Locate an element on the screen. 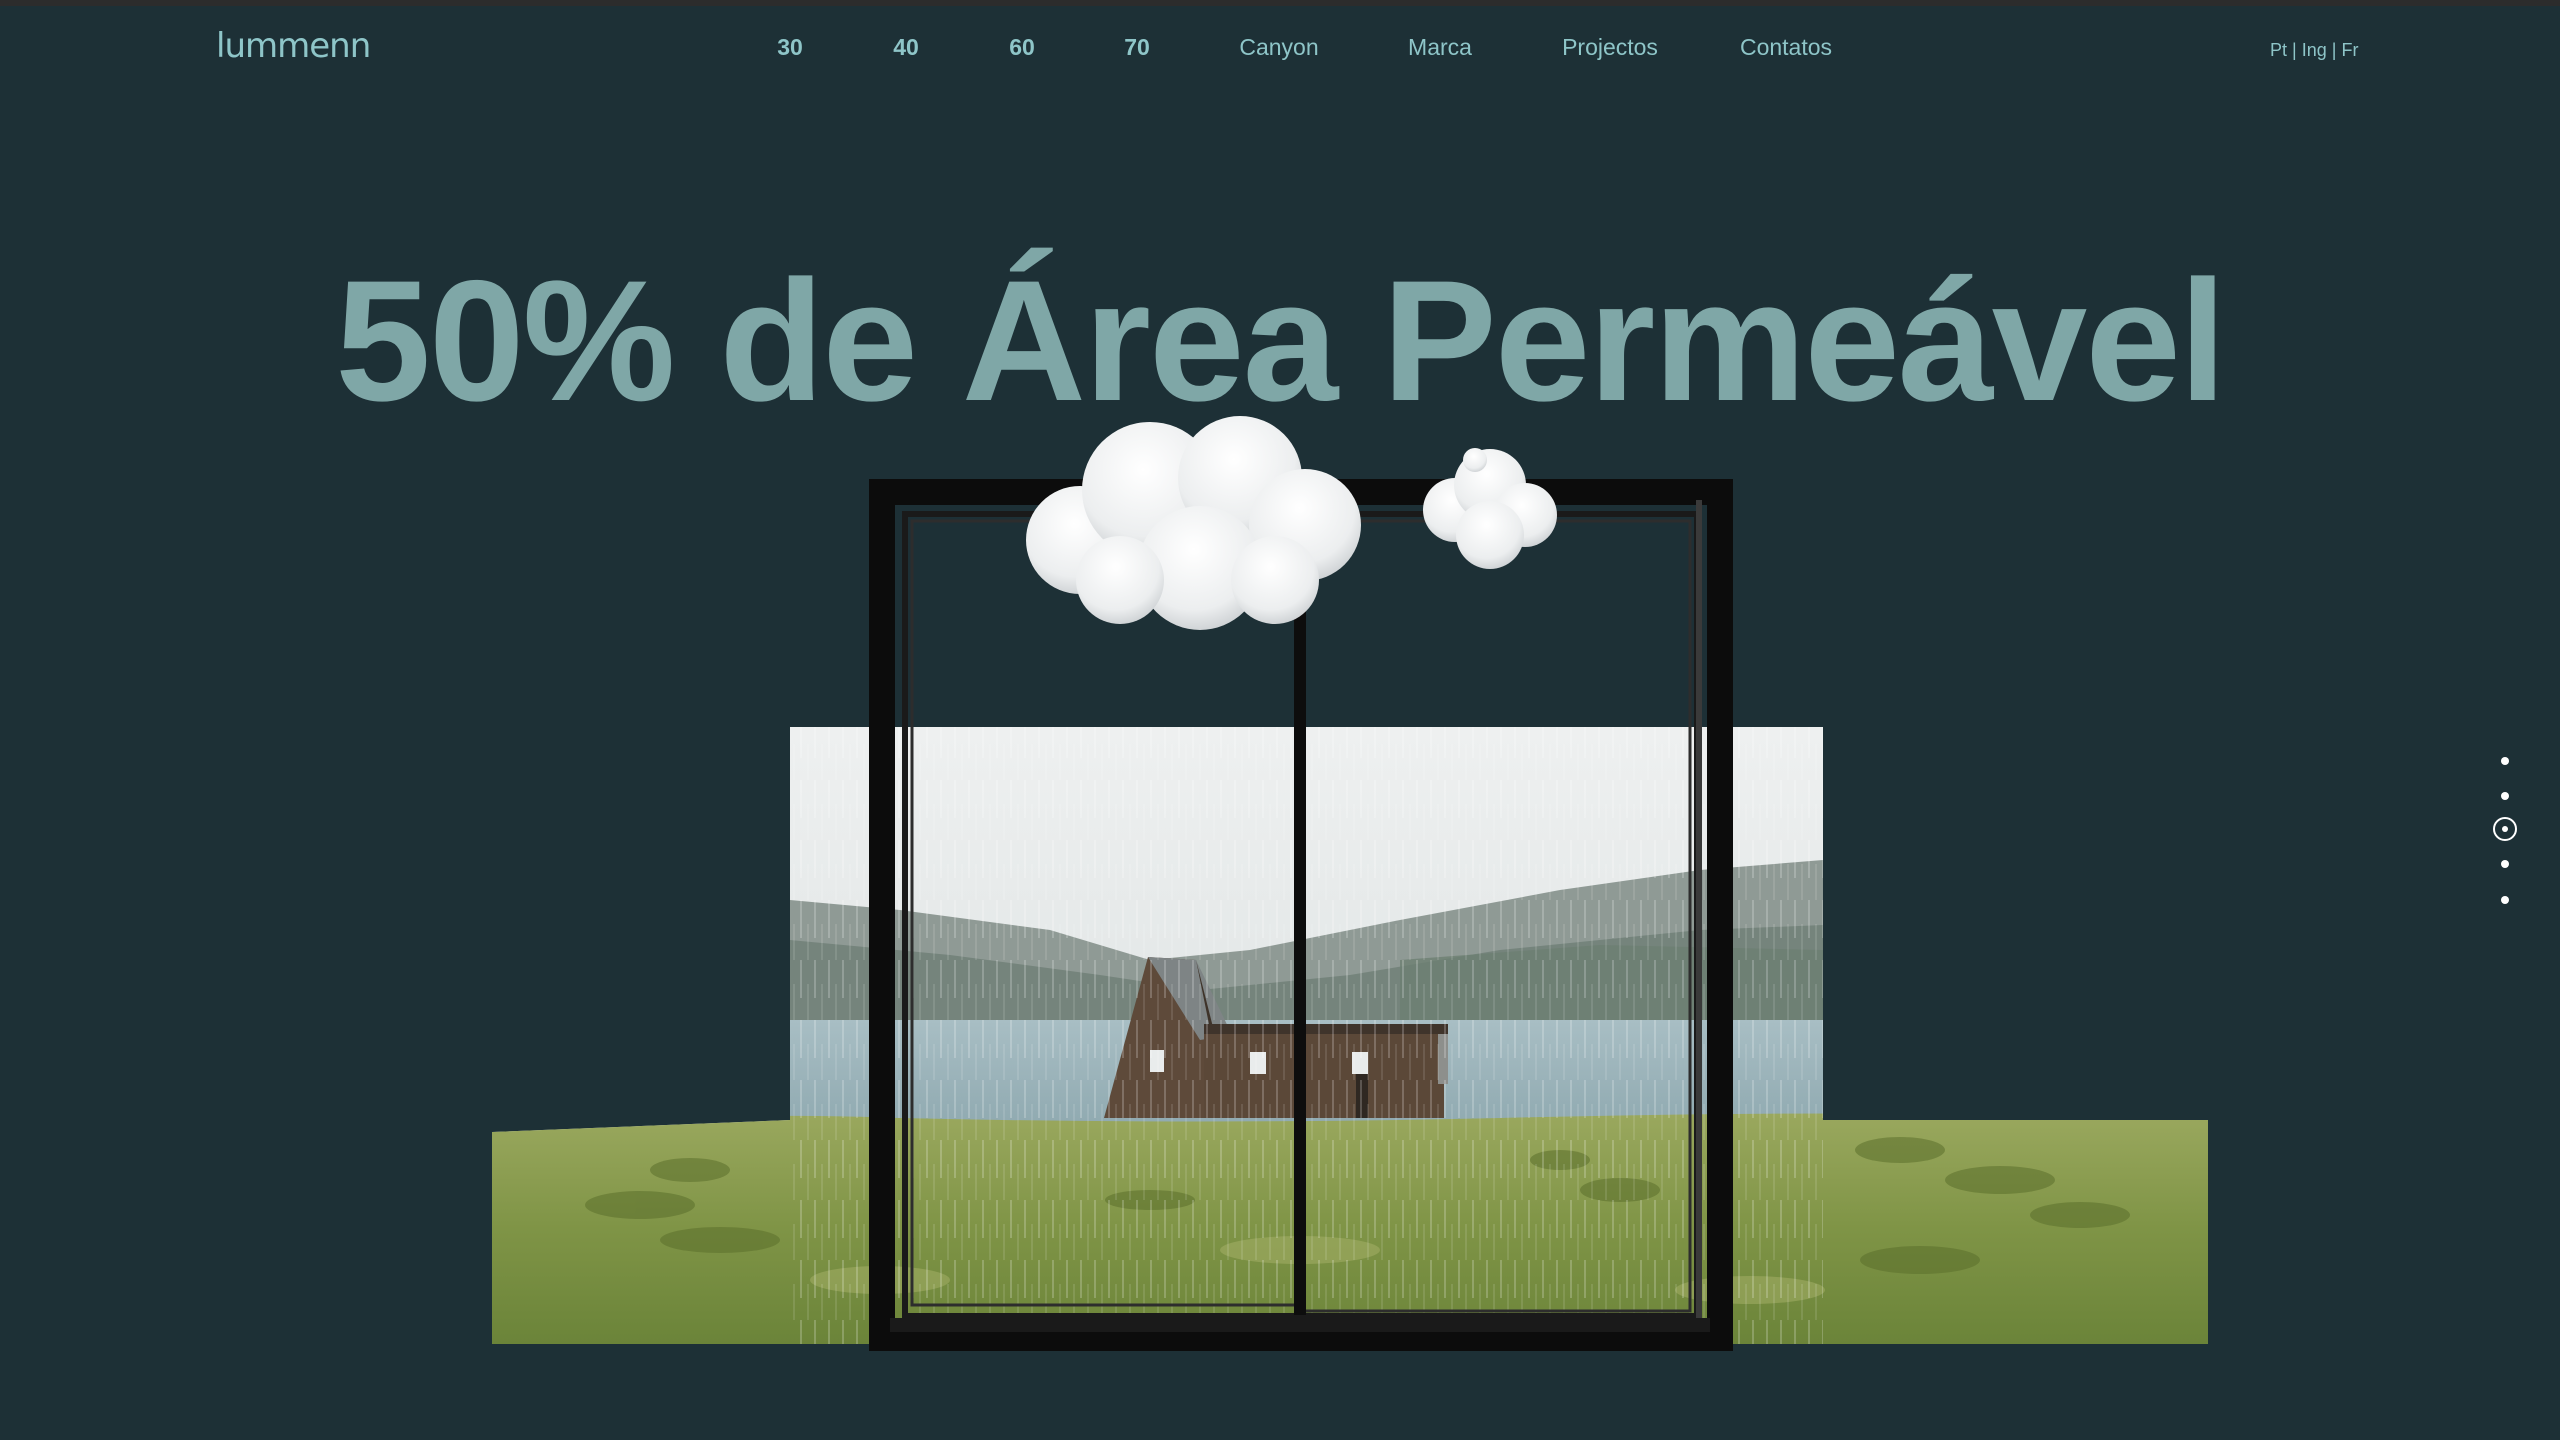 This screenshot has width=2560, height=1440. slide-pager is located at coordinates (2505, 835).